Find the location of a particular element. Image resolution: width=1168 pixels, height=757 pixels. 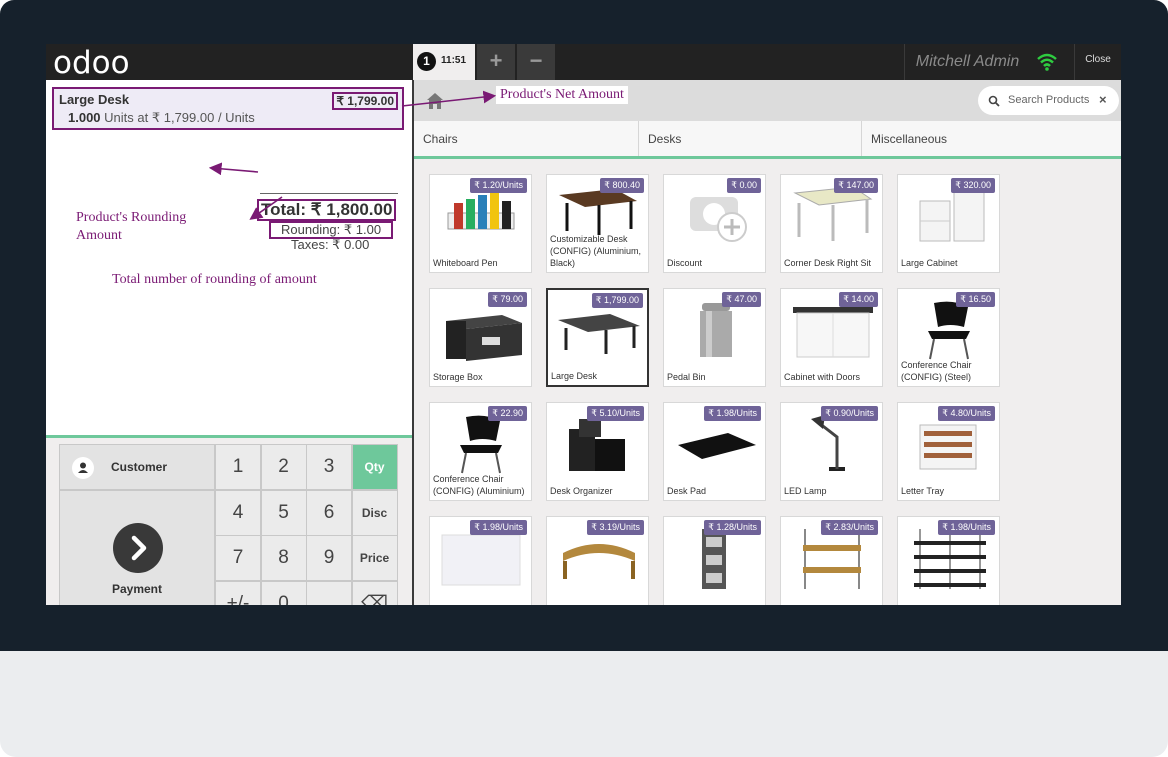

search-input: Search Products is located at coordinates (1048, 100).